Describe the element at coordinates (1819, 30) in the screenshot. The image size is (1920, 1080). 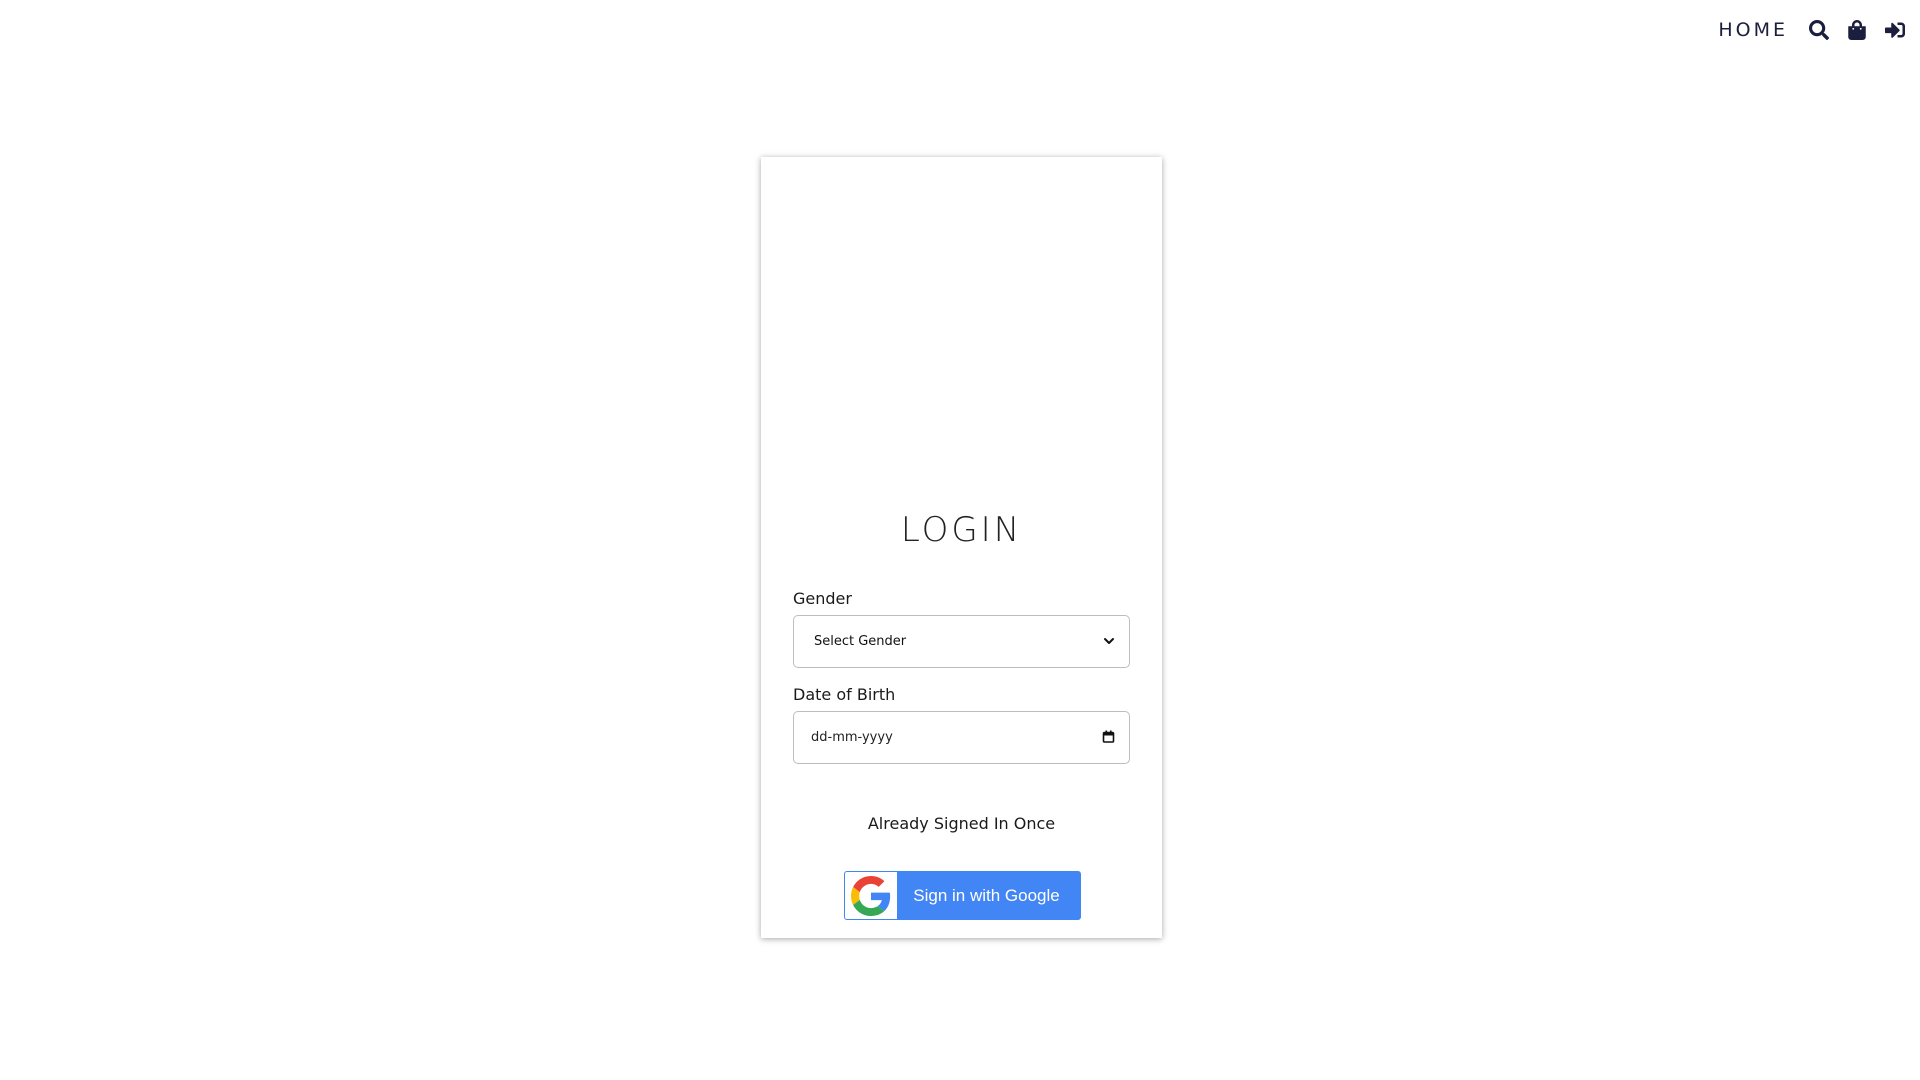
I see `search-icon` at that location.